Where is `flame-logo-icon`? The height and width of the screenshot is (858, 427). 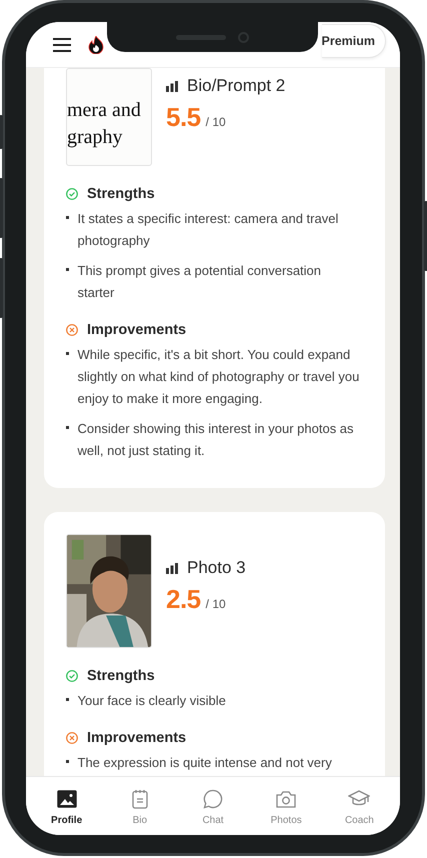
flame-logo-icon is located at coordinates (96, 45).